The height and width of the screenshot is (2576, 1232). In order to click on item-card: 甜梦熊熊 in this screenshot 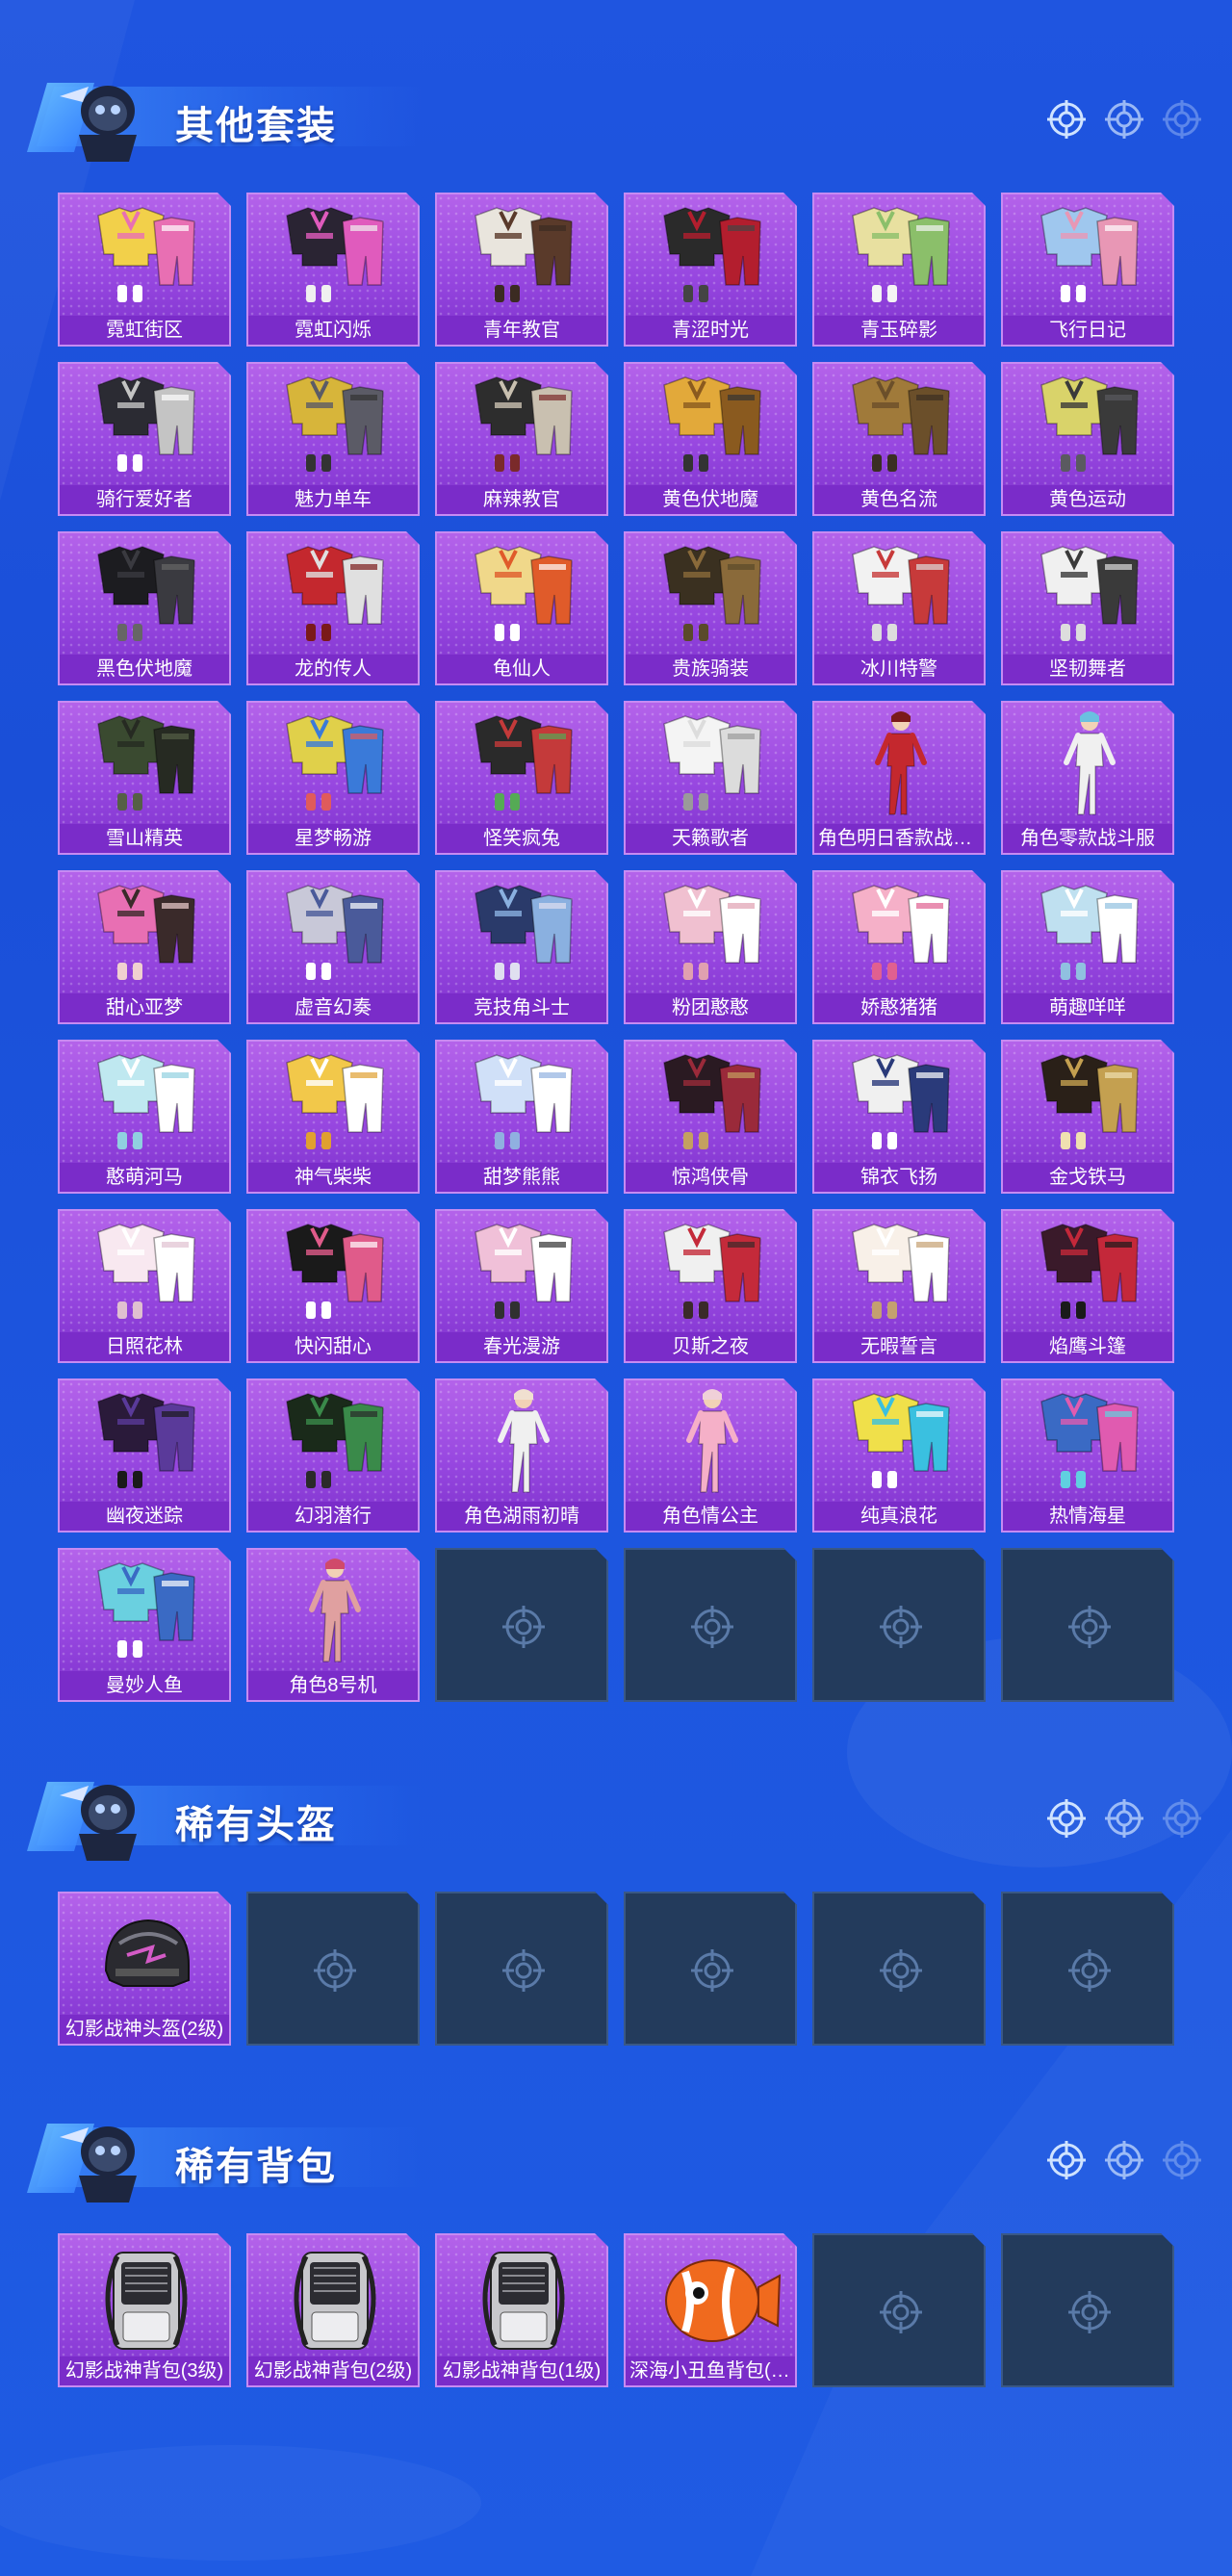, I will do `click(521, 1117)`.